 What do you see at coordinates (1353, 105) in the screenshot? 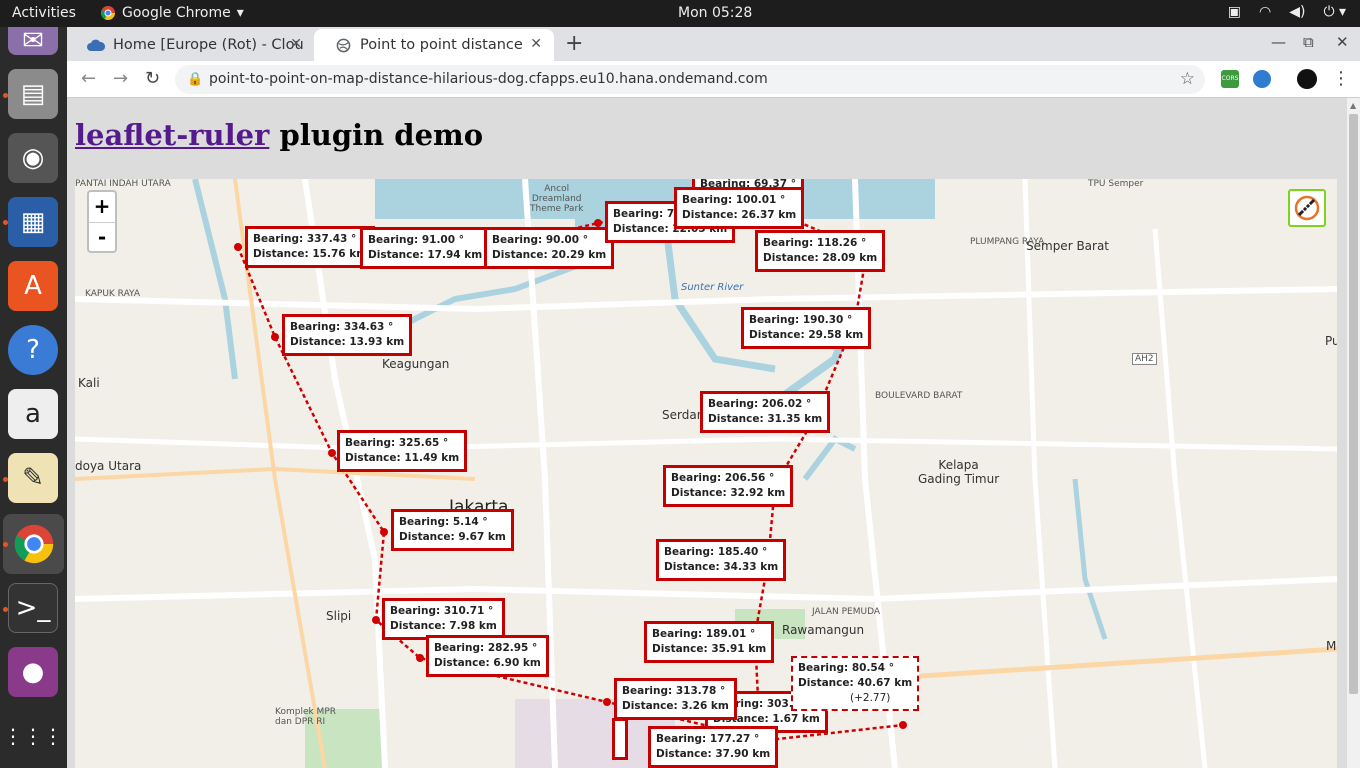
I see `scroll-up-icon: ▲` at bounding box center [1353, 105].